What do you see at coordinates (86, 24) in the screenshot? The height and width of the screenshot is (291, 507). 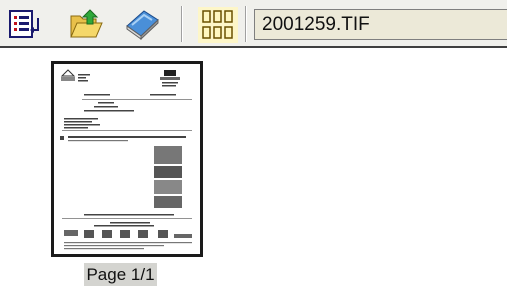 I see `open-folder-icon` at bounding box center [86, 24].